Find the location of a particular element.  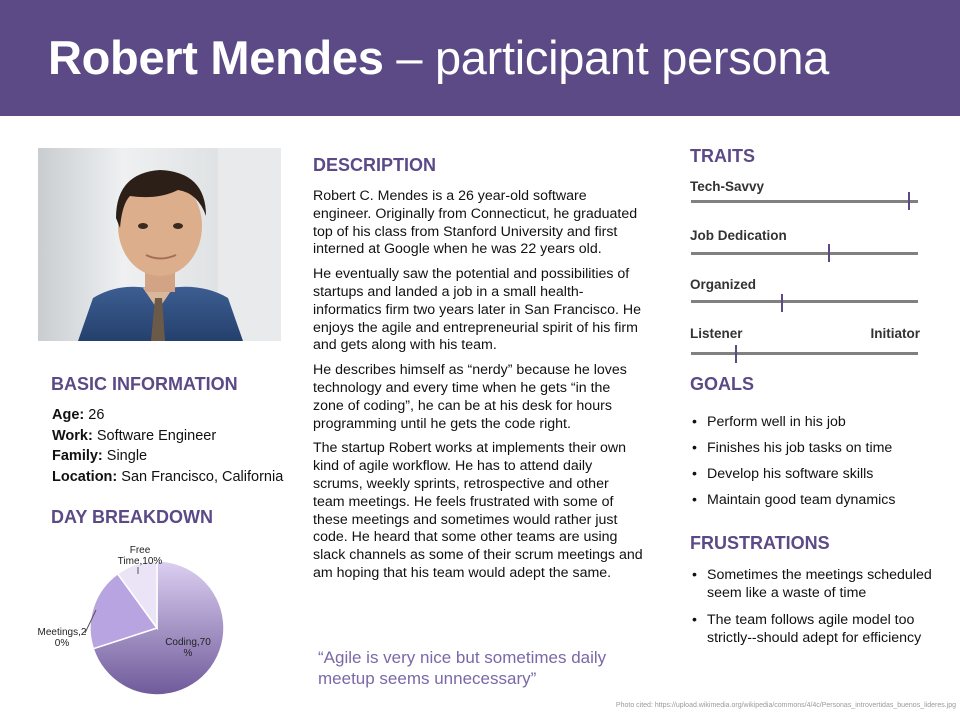

trait-marker-job-dedication is located at coordinates (829, 253).